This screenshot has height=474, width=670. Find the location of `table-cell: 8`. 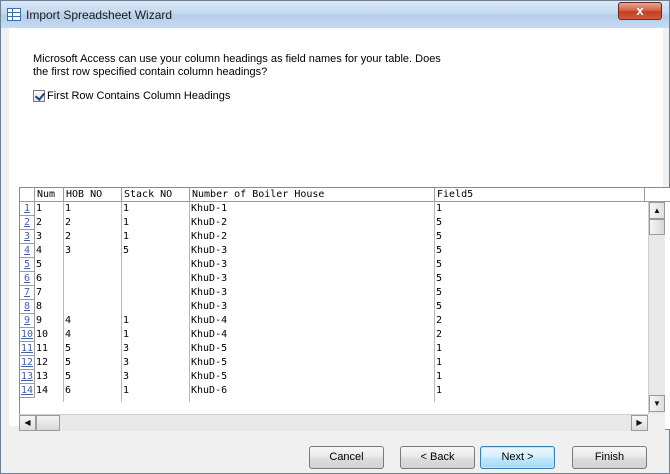

table-cell: 8 is located at coordinates (39, 306).